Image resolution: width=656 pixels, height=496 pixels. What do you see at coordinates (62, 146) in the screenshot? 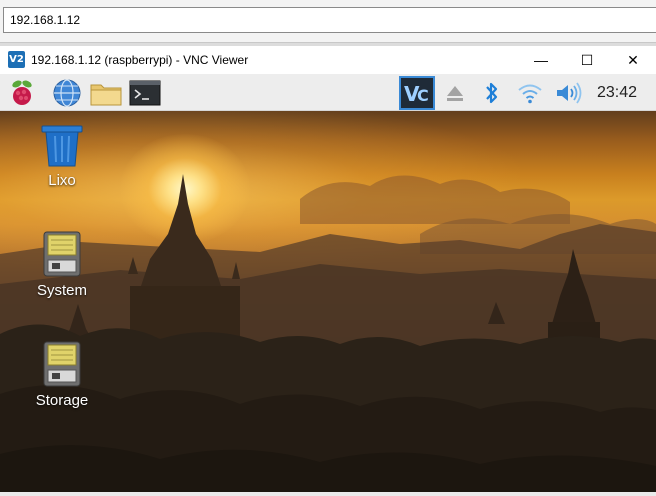
I see `trash-icon` at bounding box center [62, 146].